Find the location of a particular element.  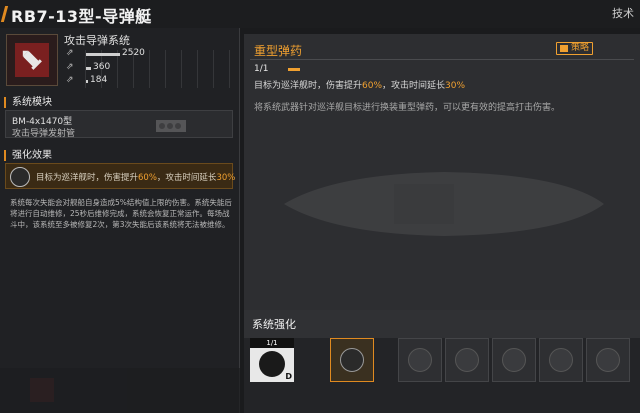

slot-heavy-ammo is located at coordinates (352, 360).